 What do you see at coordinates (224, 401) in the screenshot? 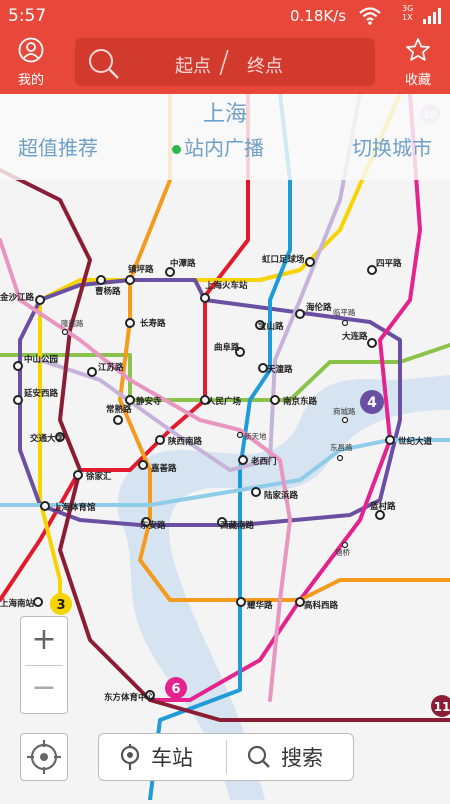
I see `station-label-renmin: 人民广场` at bounding box center [224, 401].